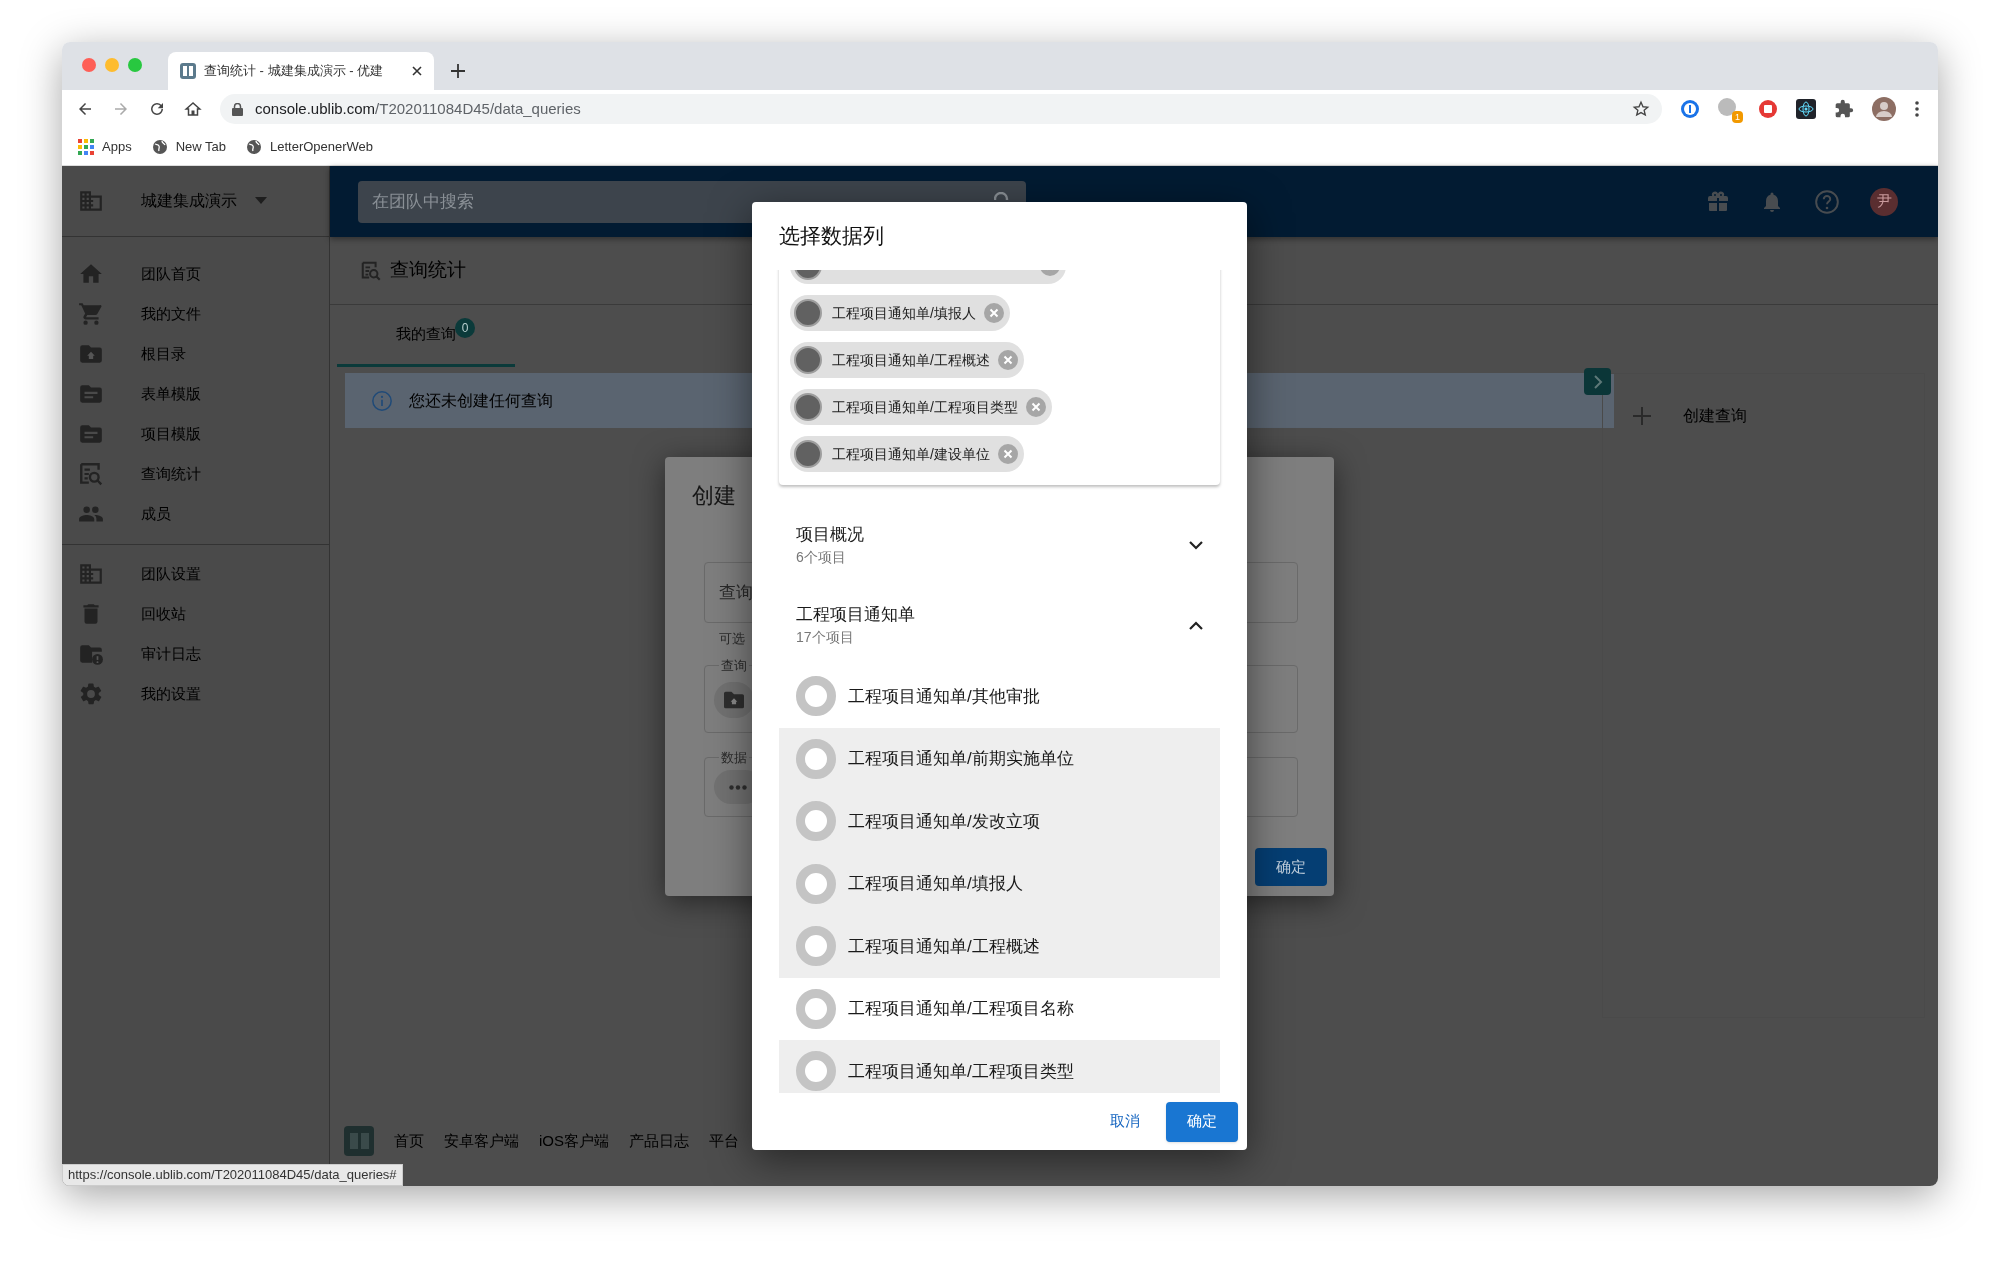  Describe the element at coordinates (944, 821) in the screenshot. I see `option-label: 工程项目通知单/发改立项` at that location.